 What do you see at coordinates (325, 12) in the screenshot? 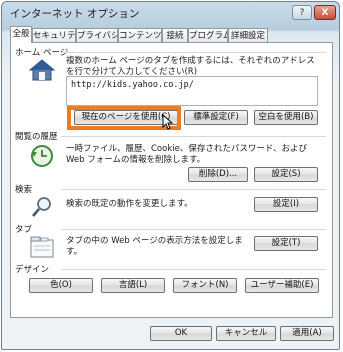
I see `close-button: X` at bounding box center [325, 12].